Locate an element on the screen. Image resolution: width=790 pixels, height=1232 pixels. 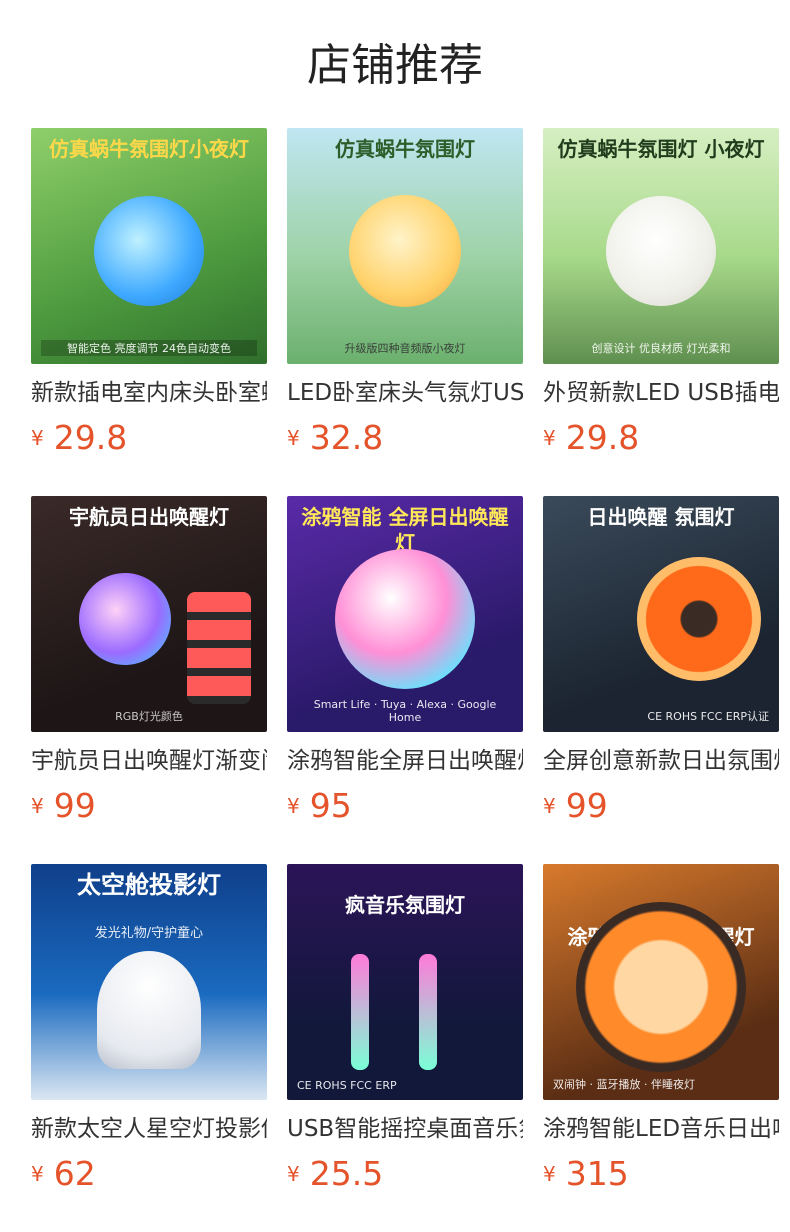
product-card: 宇航员日出唤醒灯 RGB灯光颜色 宇航员日出唤醒灯渐变闹钟 ¥99 is located at coordinates (149, 661).